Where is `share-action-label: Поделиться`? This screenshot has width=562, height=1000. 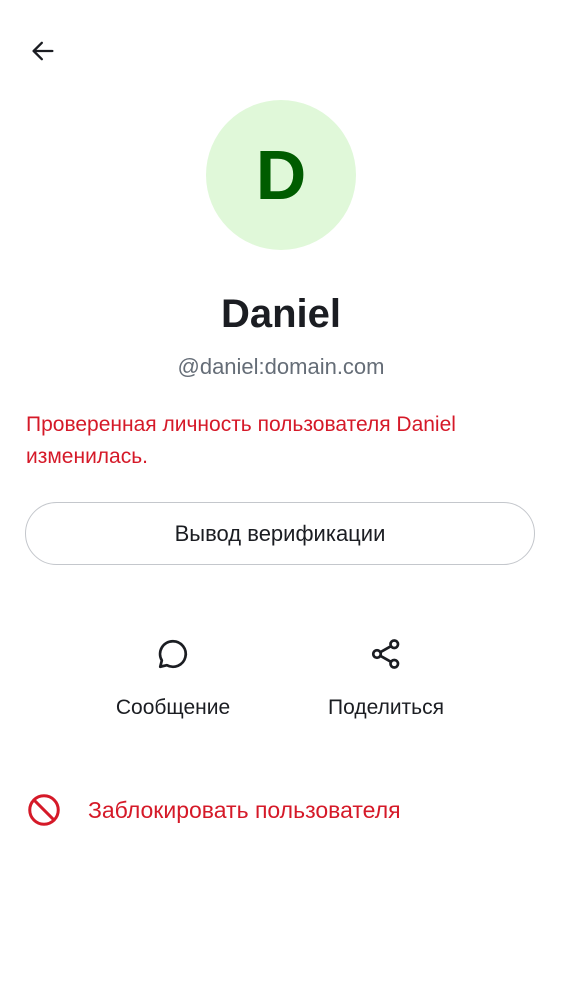
share-action-label: Поделиться is located at coordinates (386, 707).